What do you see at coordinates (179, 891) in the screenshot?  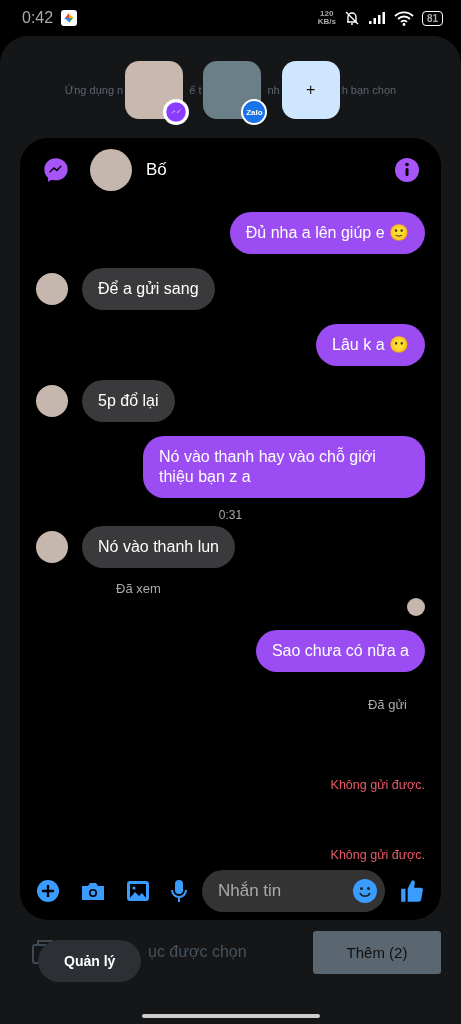 I see `microphone-icon` at bounding box center [179, 891].